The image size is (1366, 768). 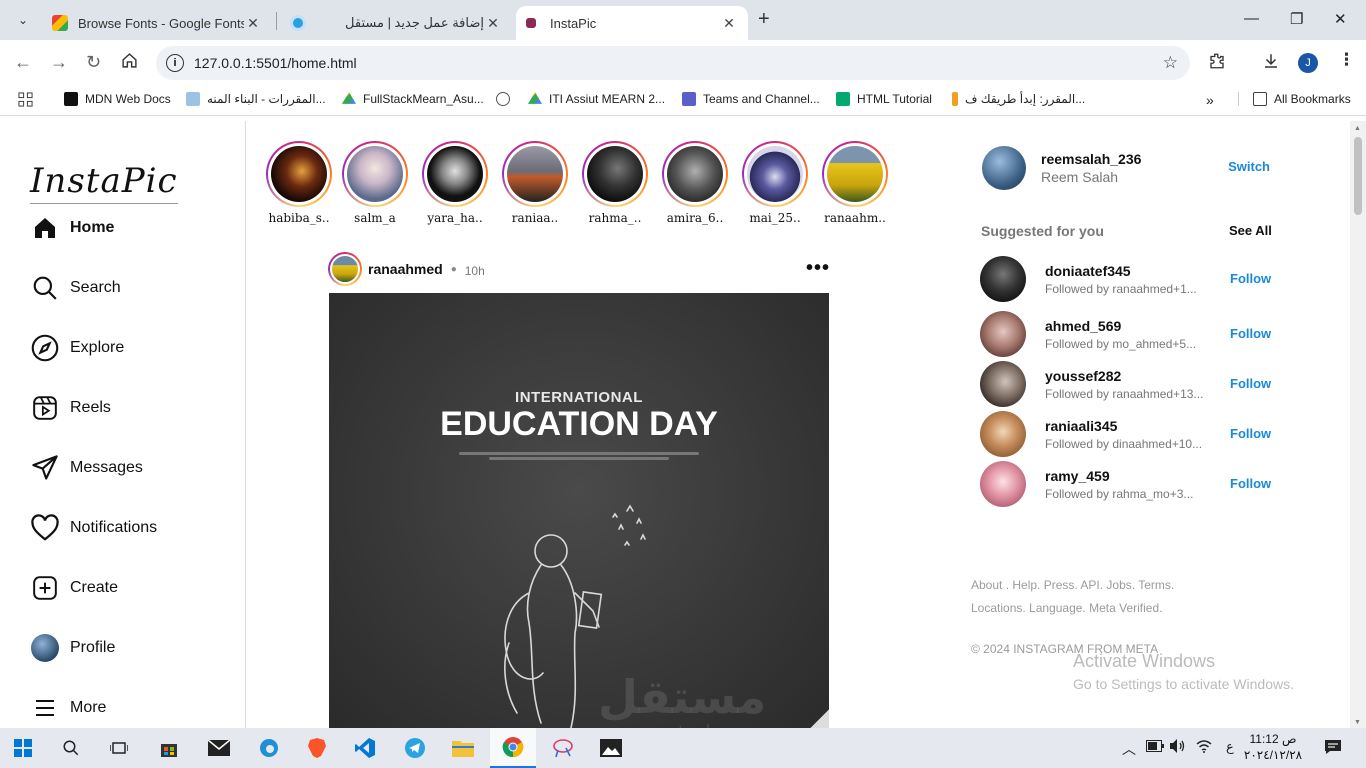 What do you see at coordinates (23, 748) in the screenshot?
I see `start-button` at bounding box center [23, 748].